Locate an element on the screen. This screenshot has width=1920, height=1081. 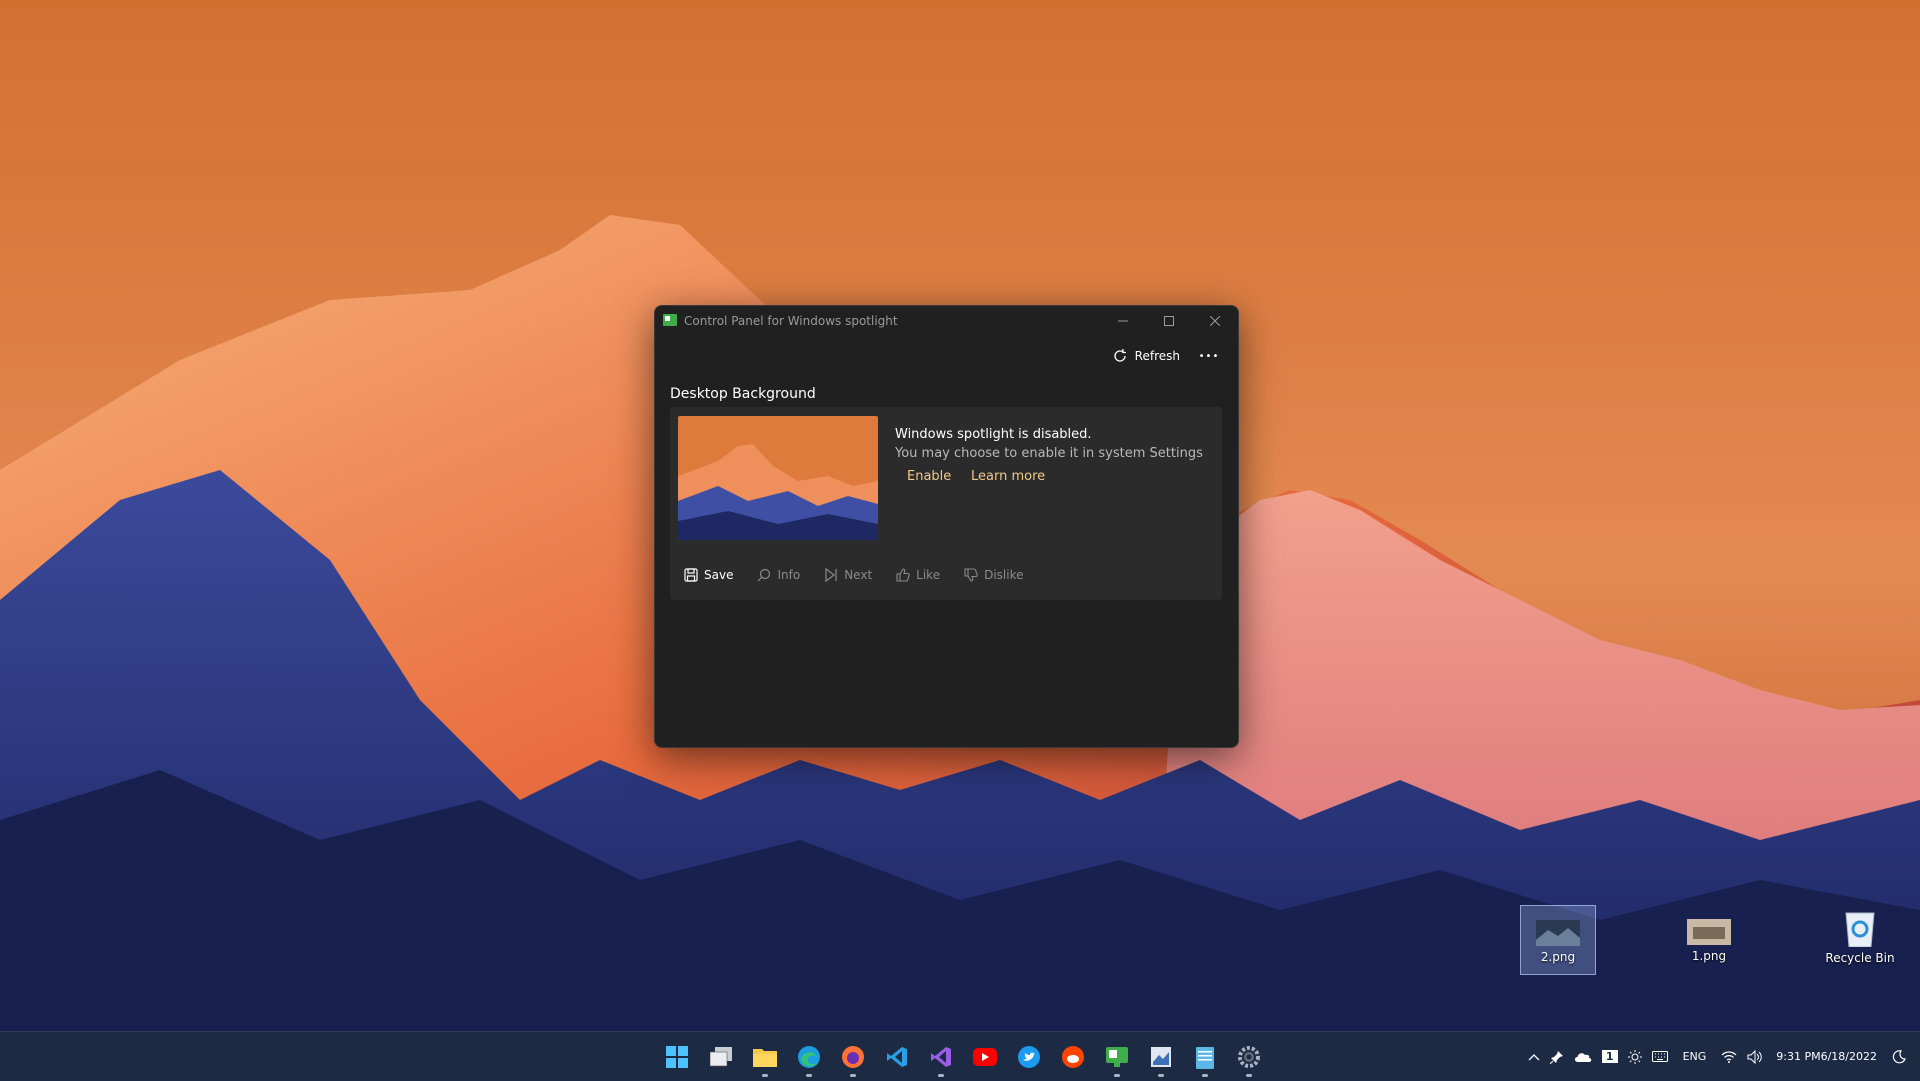
task-view-icon is located at coordinates (721, 1056).